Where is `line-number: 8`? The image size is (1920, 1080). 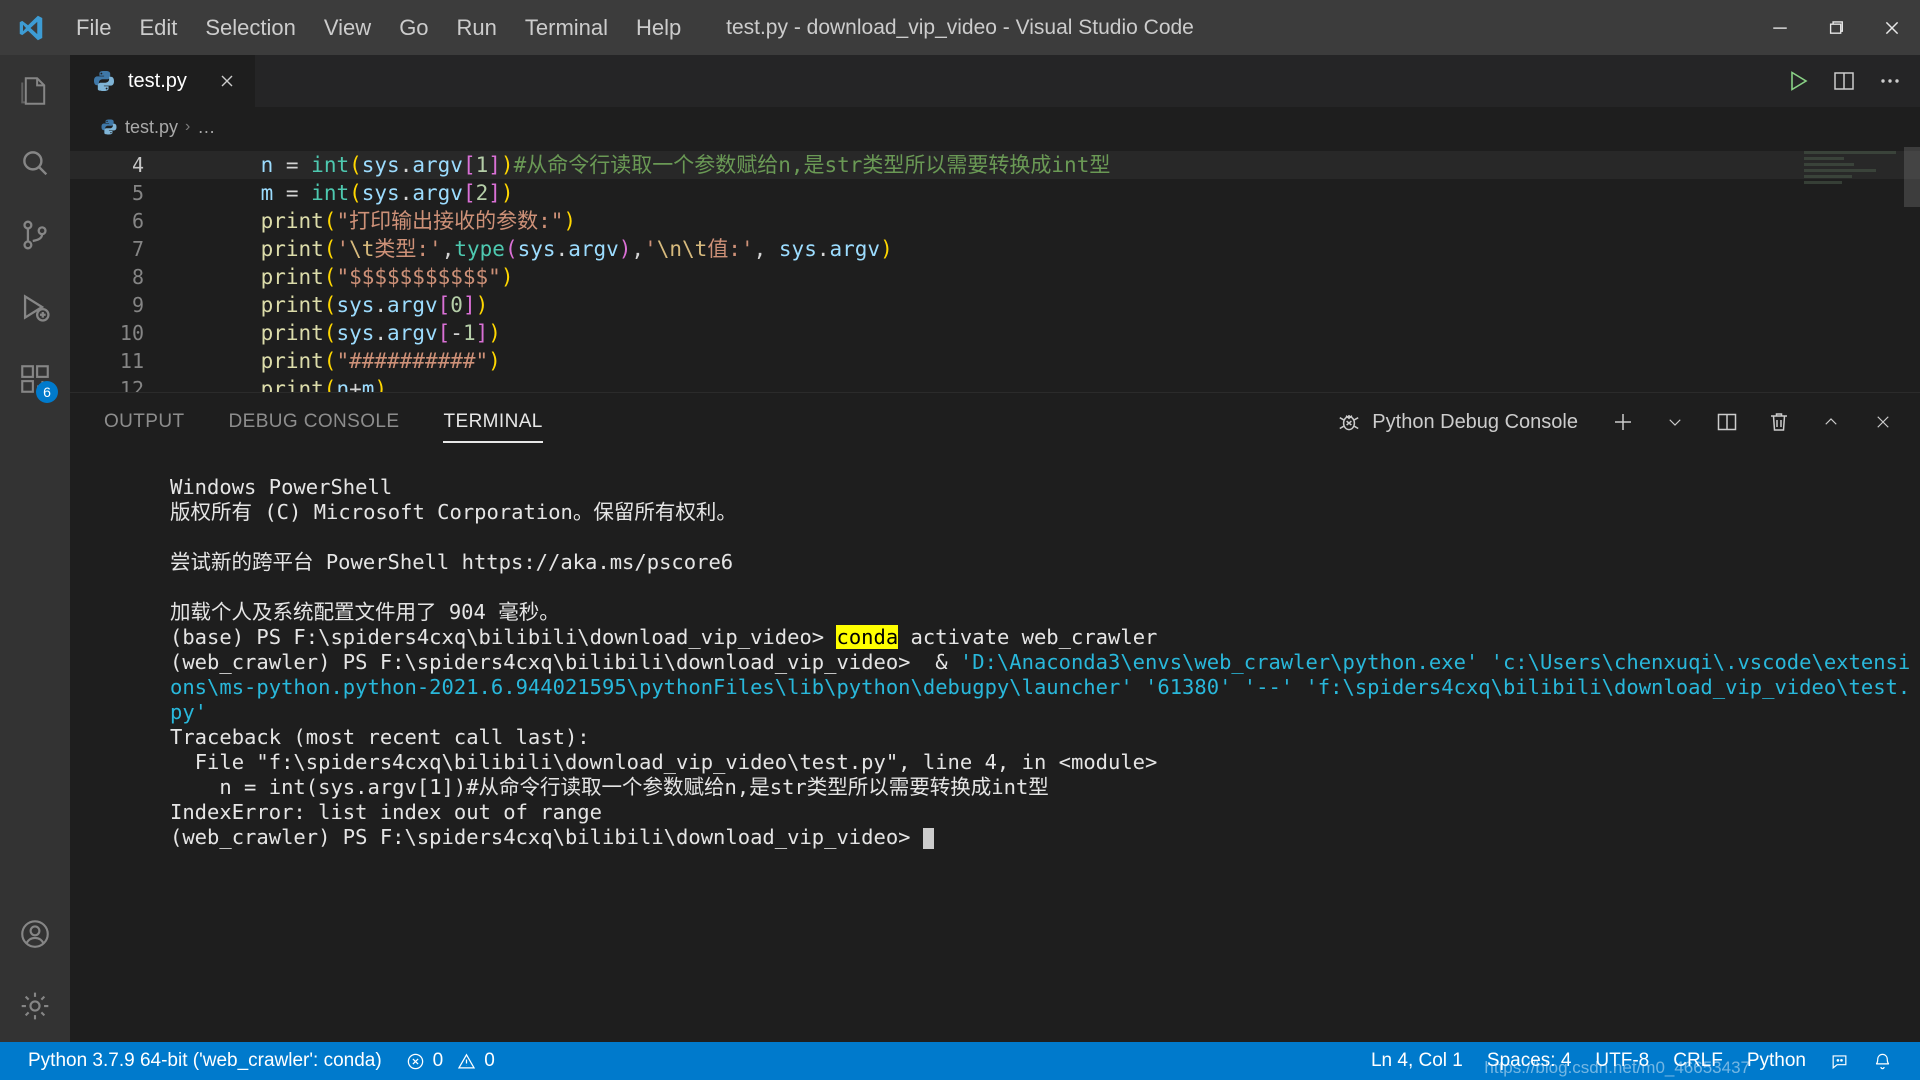 line-number: 8 is located at coordinates (137, 277).